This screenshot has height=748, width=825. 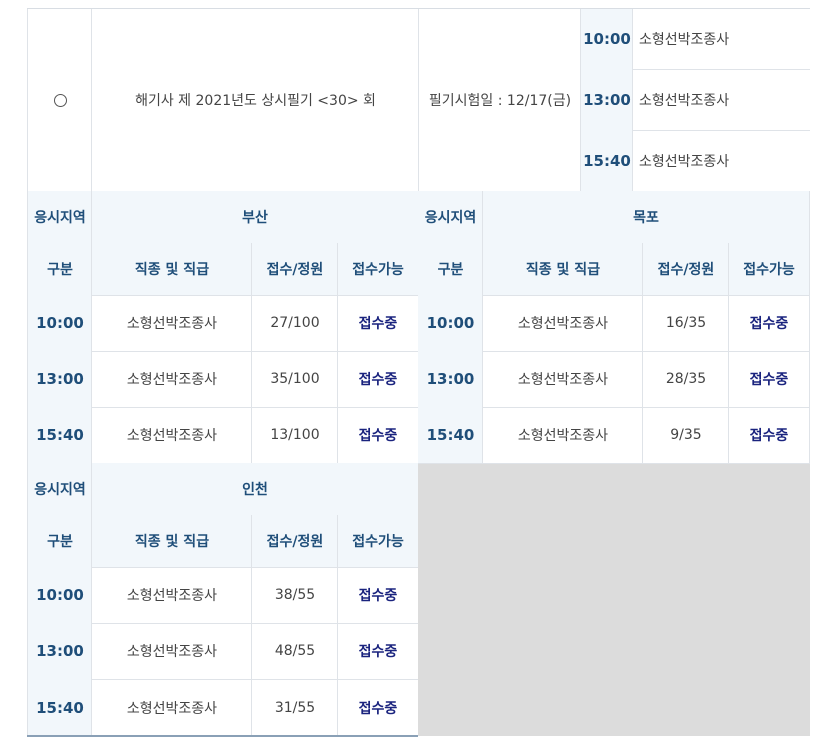 I want to click on exam-title: 해기사 제 2021년도 상시필기 <30> 회, so click(x=255, y=100).